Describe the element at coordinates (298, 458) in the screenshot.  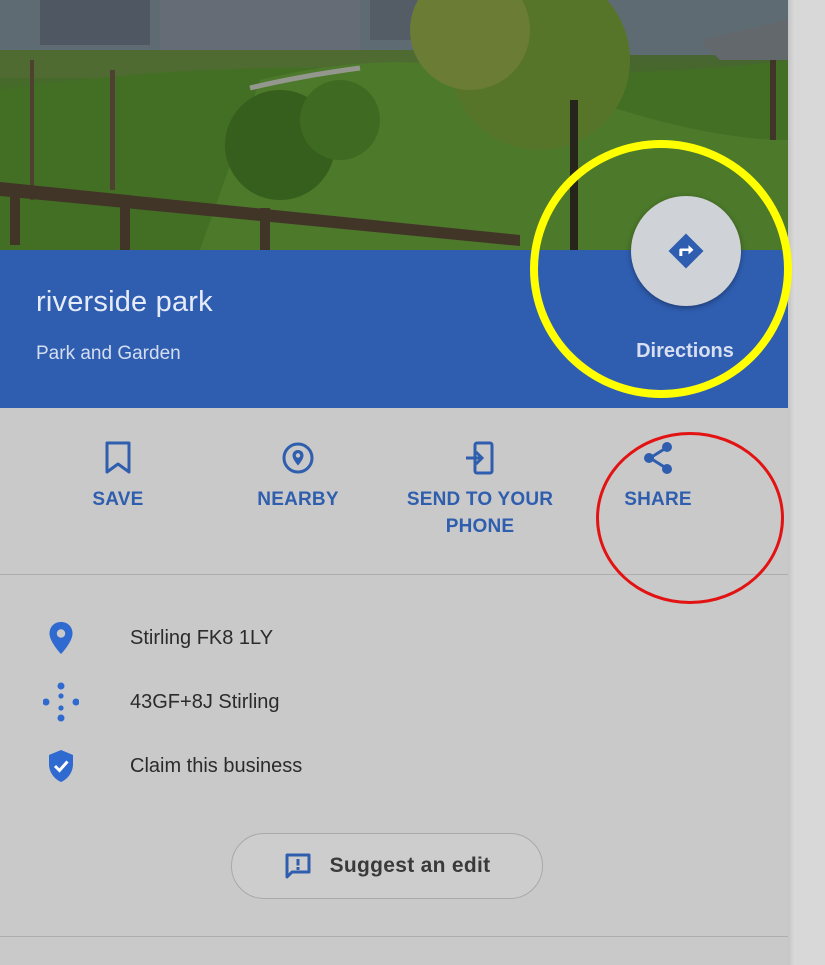
I see `nearby-icon` at that location.